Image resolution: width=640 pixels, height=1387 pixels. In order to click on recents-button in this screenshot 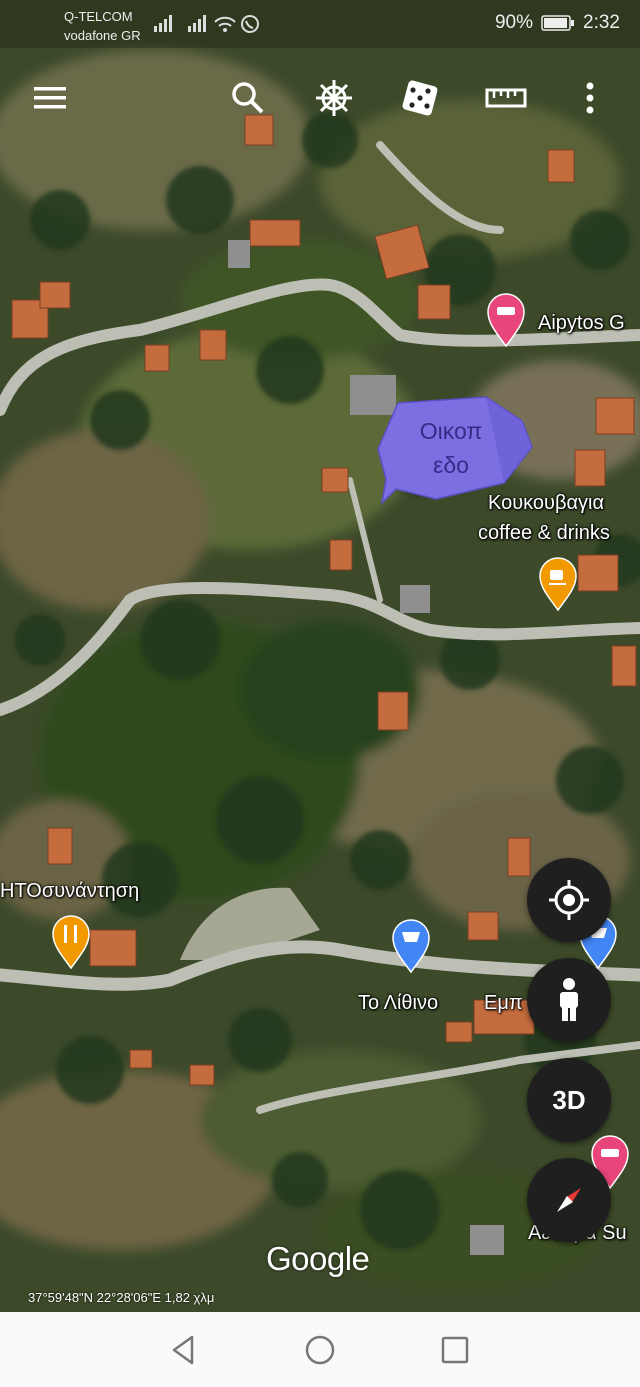, I will do `click(455, 1350)`.